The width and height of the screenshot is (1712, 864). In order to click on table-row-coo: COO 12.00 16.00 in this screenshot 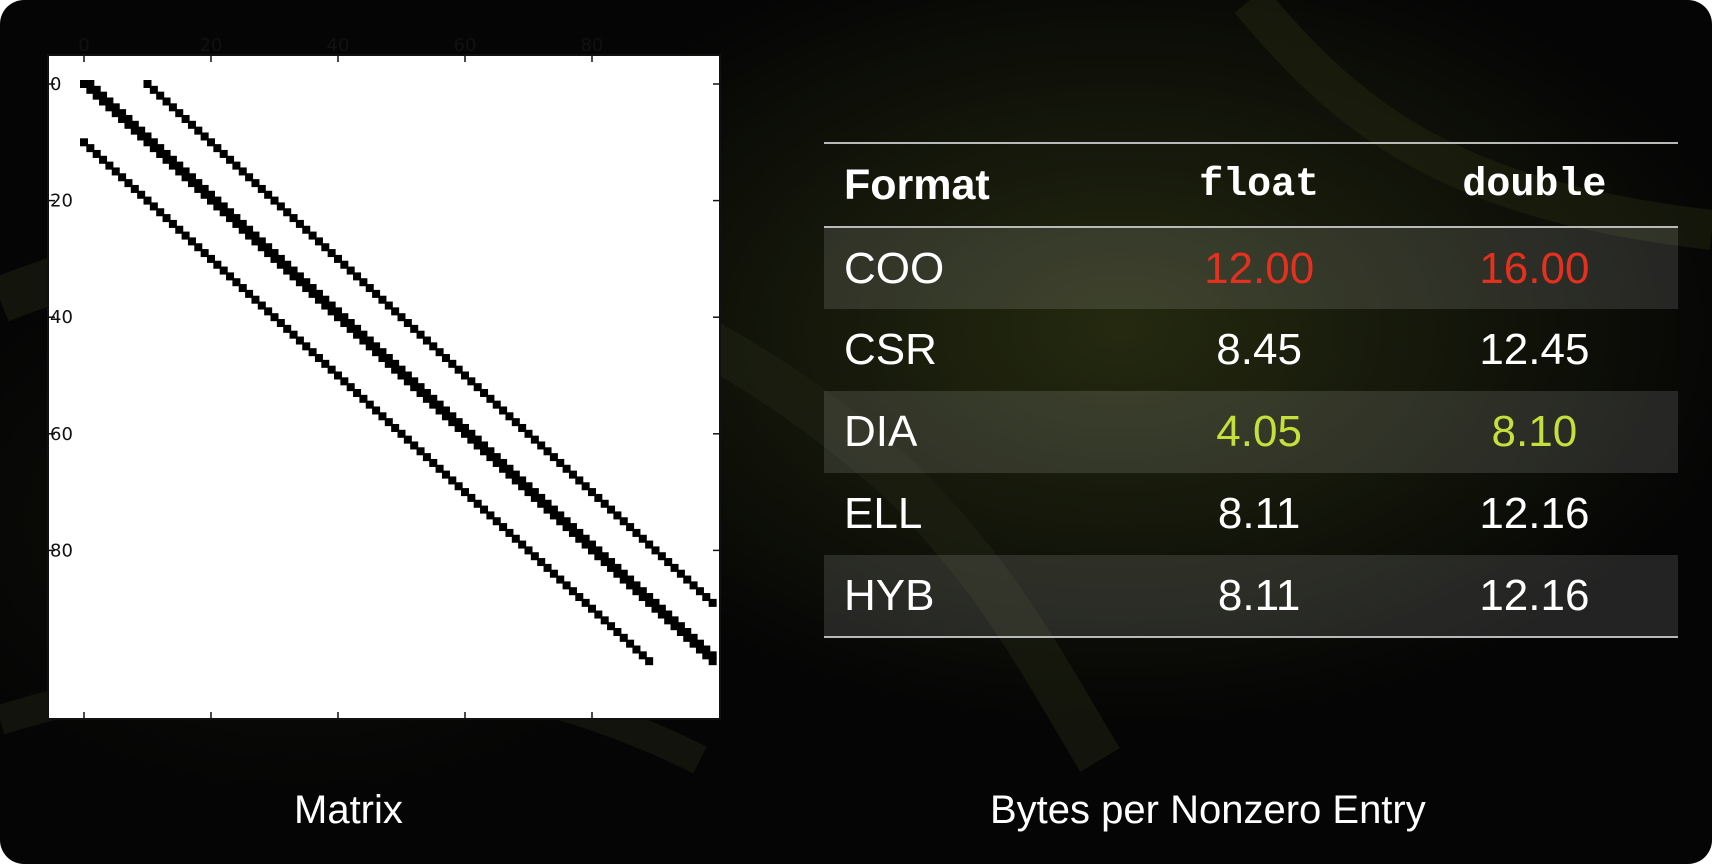, I will do `click(1251, 268)`.